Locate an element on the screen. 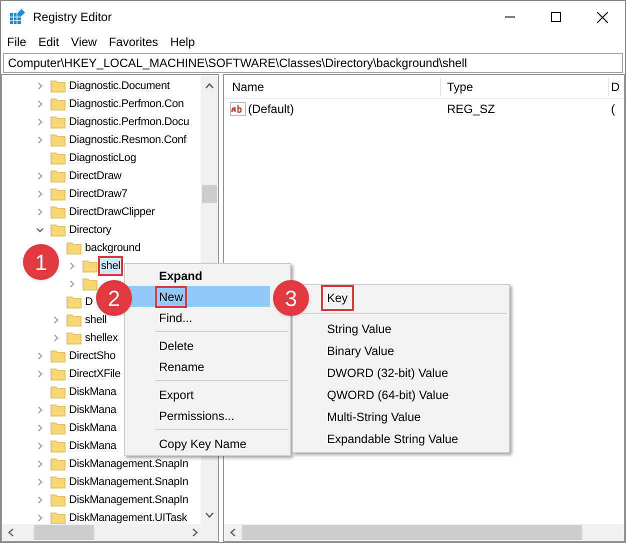 The image size is (626, 543). table-cell-text: (Default) is located at coordinates (271, 109).